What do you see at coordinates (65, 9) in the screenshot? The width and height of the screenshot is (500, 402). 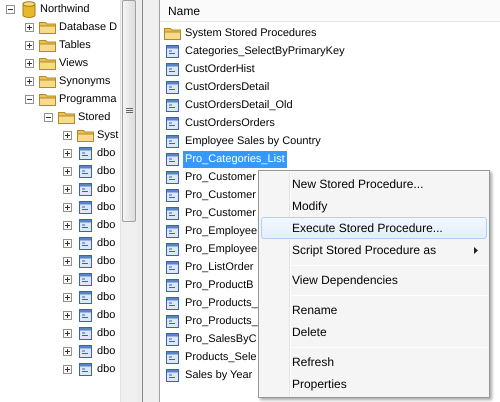 I see `tree-item: Northwind` at bounding box center [65, 9].